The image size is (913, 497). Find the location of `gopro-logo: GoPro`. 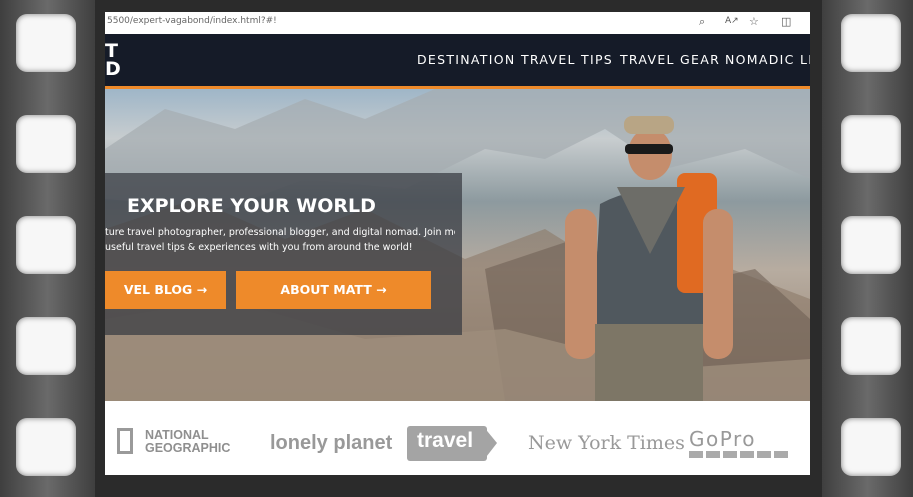

gopro-logo: GoPro is located at coordinates (722, 439).